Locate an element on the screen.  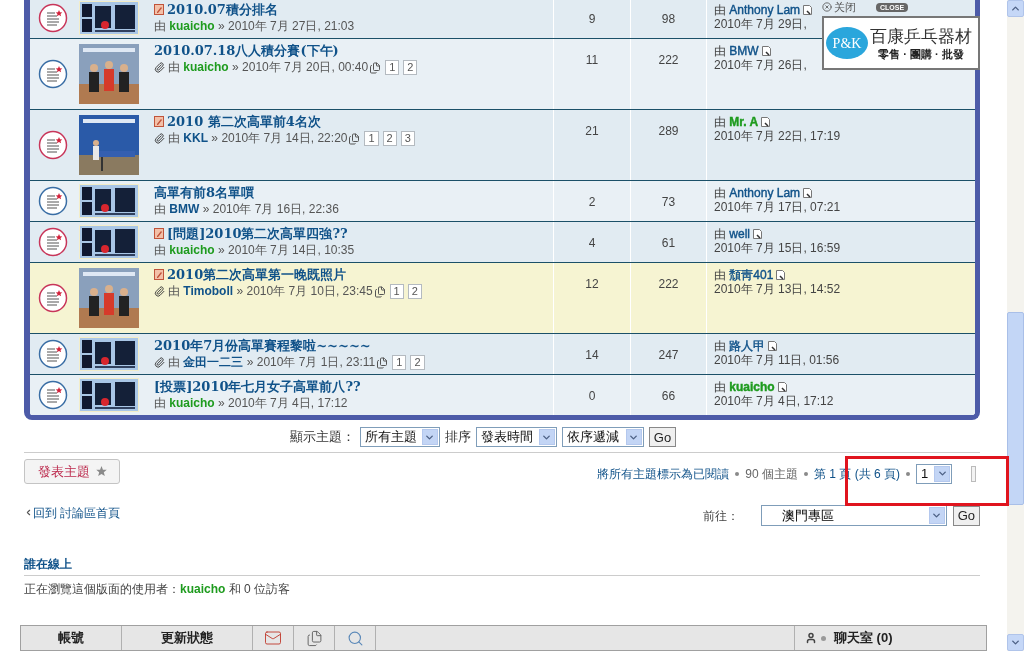
author-link: Timoboll is located at coordinates (208, 291).